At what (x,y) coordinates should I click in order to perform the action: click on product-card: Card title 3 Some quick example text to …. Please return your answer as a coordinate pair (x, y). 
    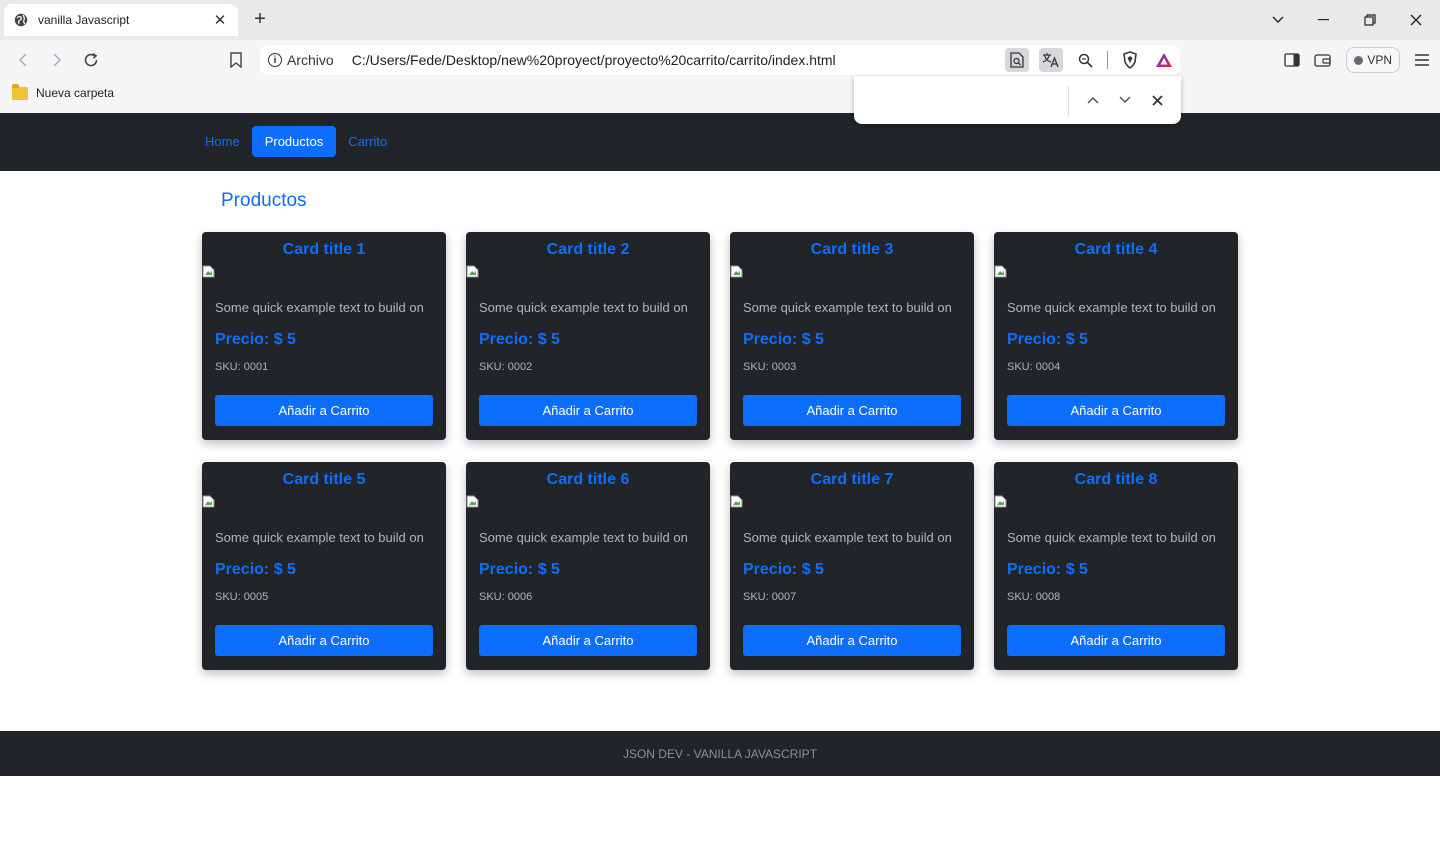
    Looking at the image, I should click on (852, 336).